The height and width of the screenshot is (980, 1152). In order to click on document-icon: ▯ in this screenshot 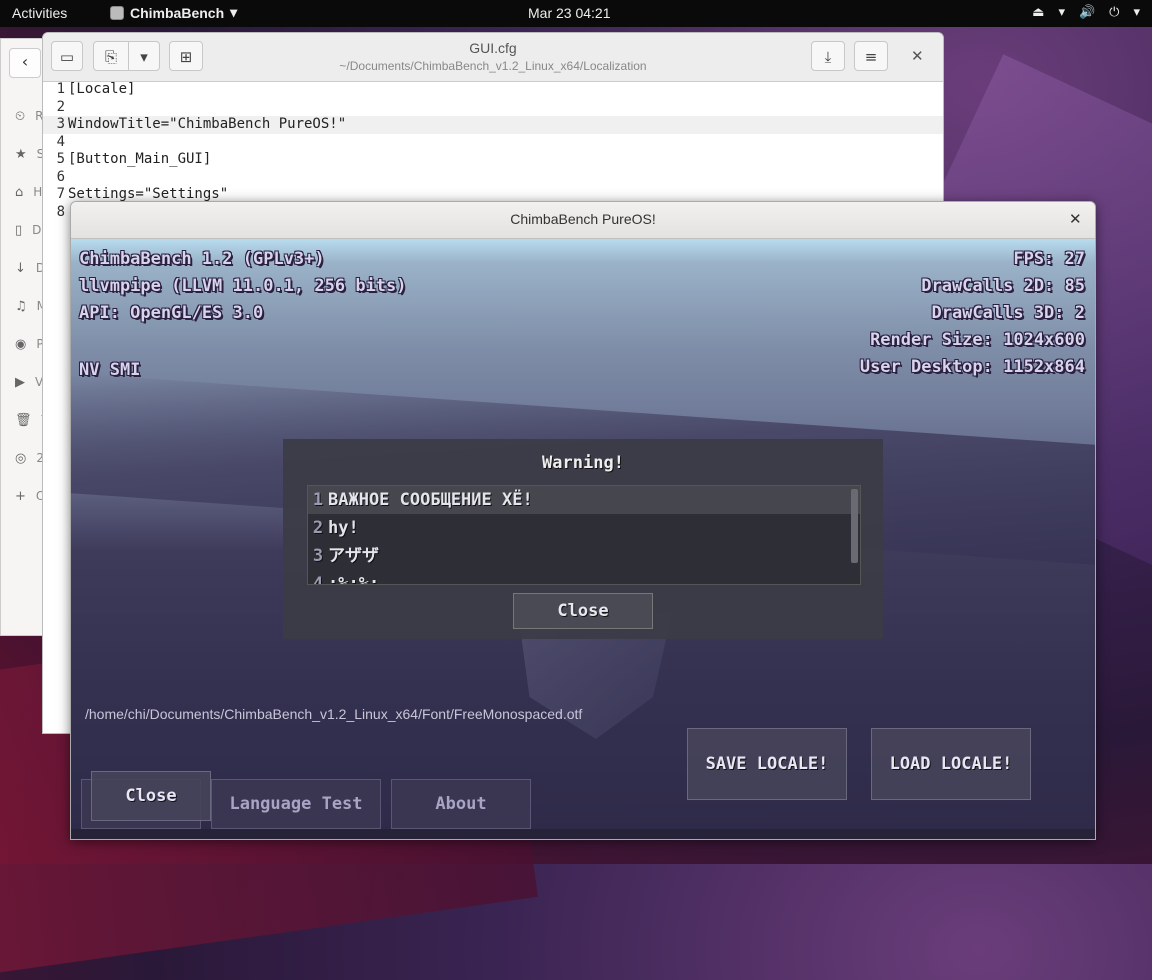, I will do `click(19, 230)`.